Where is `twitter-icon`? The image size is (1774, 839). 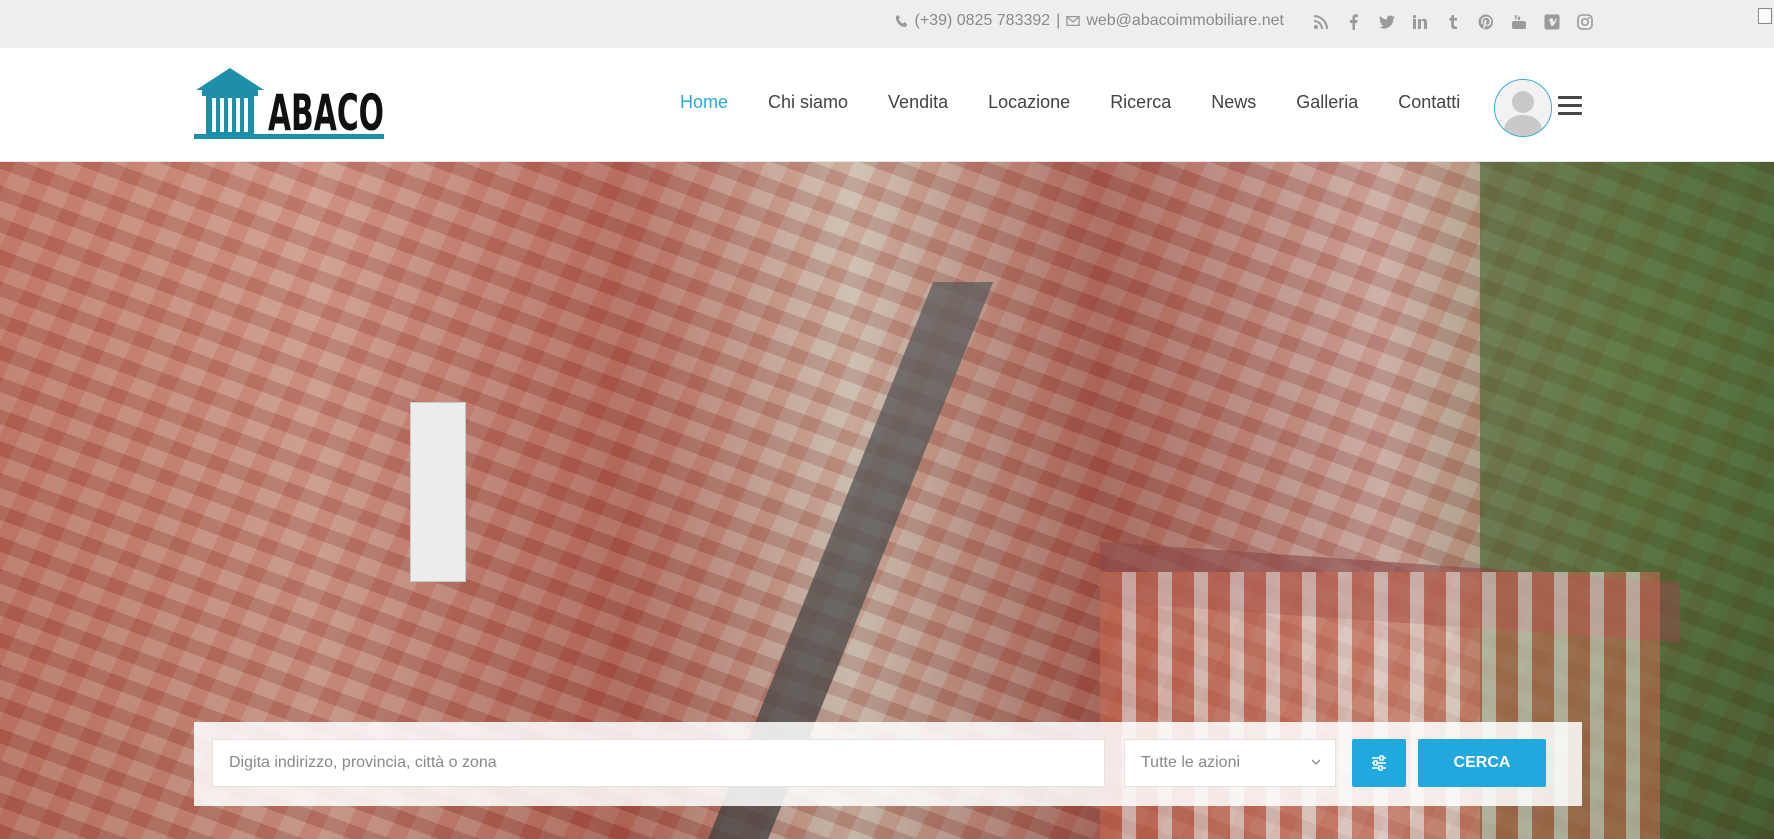 twitter-icon is located at coordinates (1387, 22).